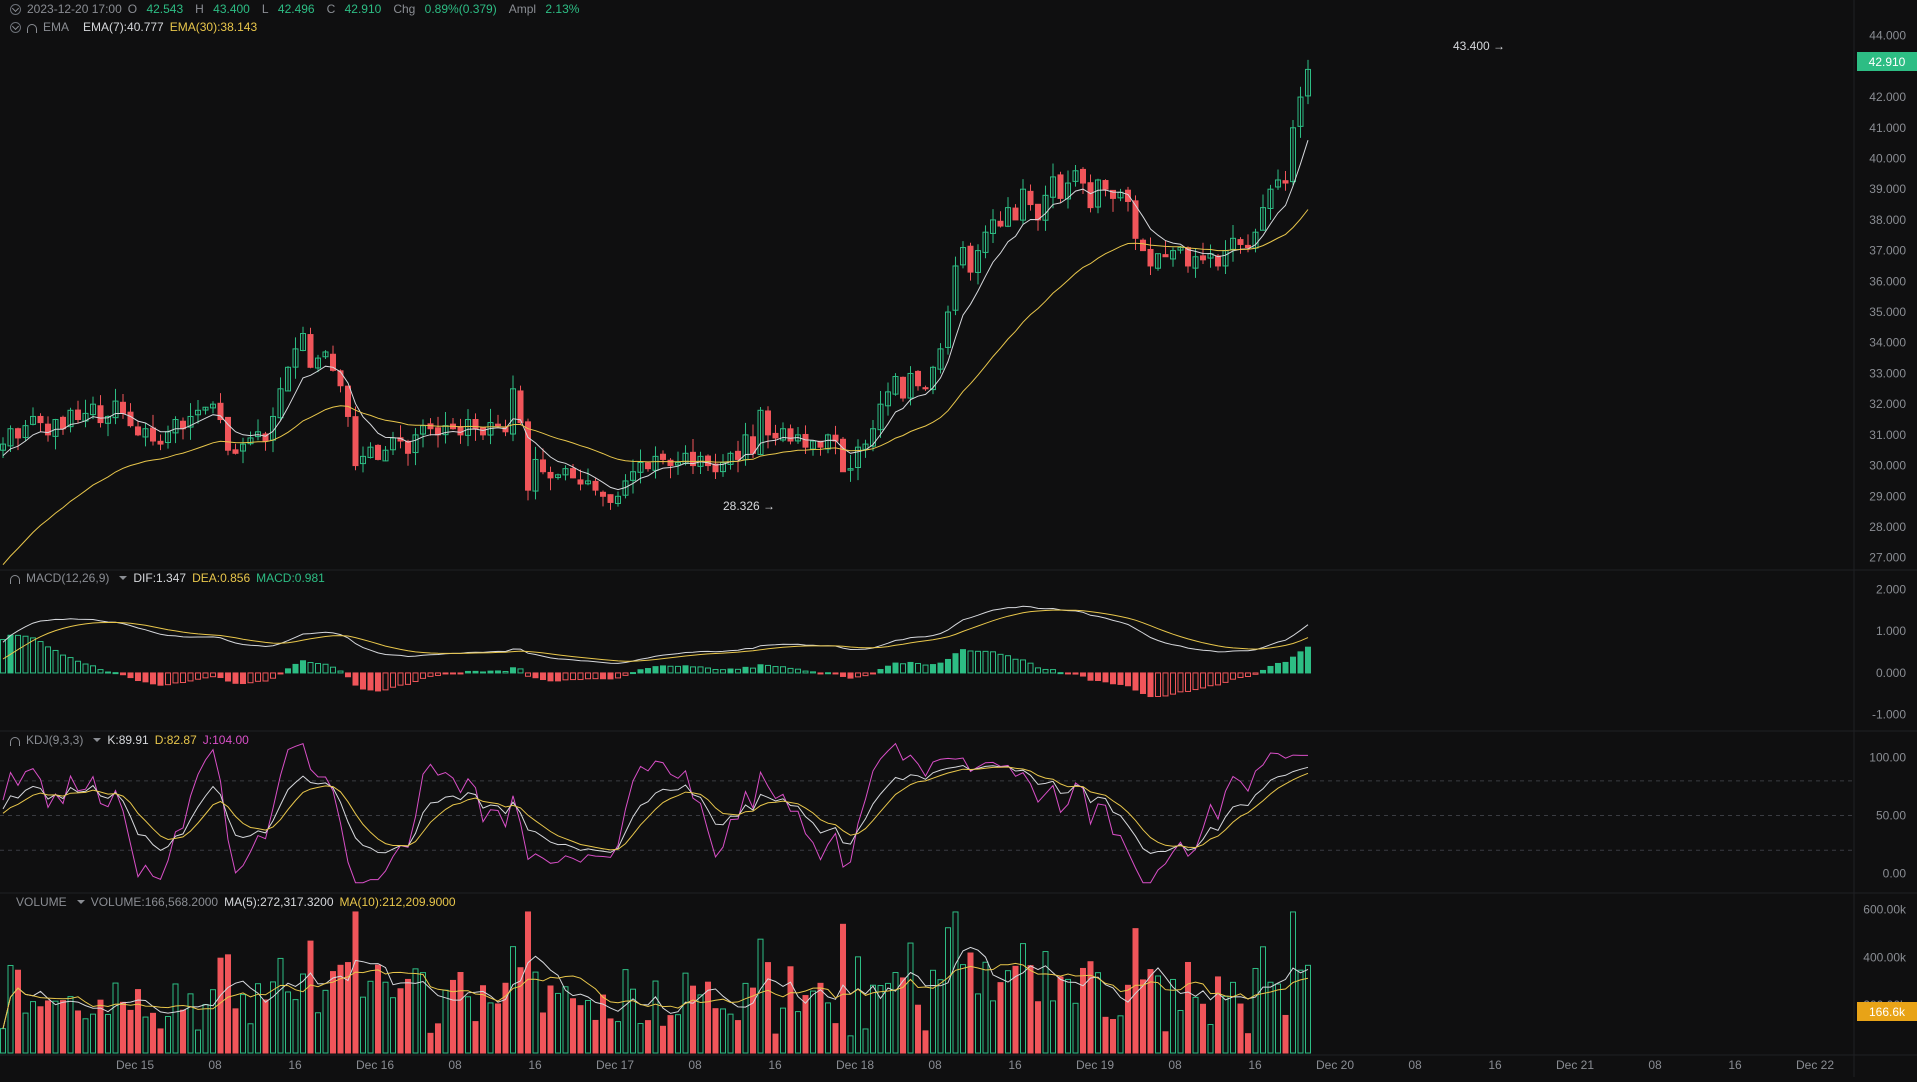 The image size is (1917, 1082). Describe the element at coordinates (132, 740) in the screenshot. I see `kdj-legend: KDJ(9,3,3) K:89.91 D:82.87 J:104.00` at that location.